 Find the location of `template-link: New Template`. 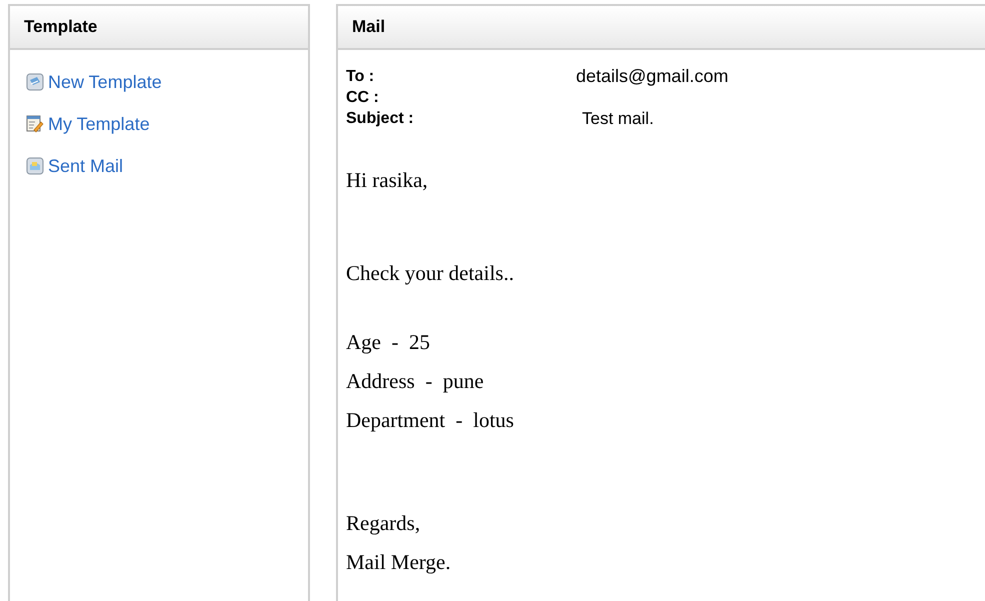

template-link: New Template is located at coordinates (167, 82).